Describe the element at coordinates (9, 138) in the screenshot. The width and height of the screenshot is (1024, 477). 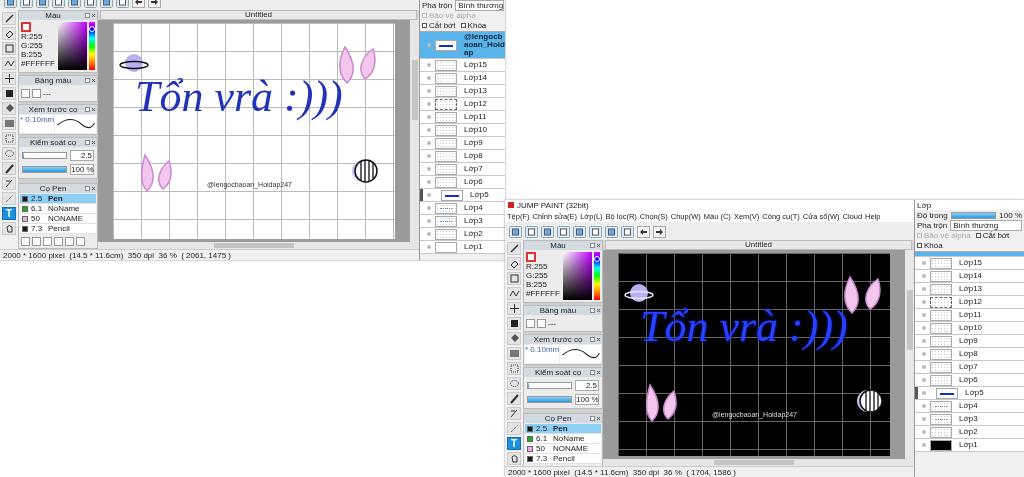
I see `dotted-rectangle-icon` at that location.